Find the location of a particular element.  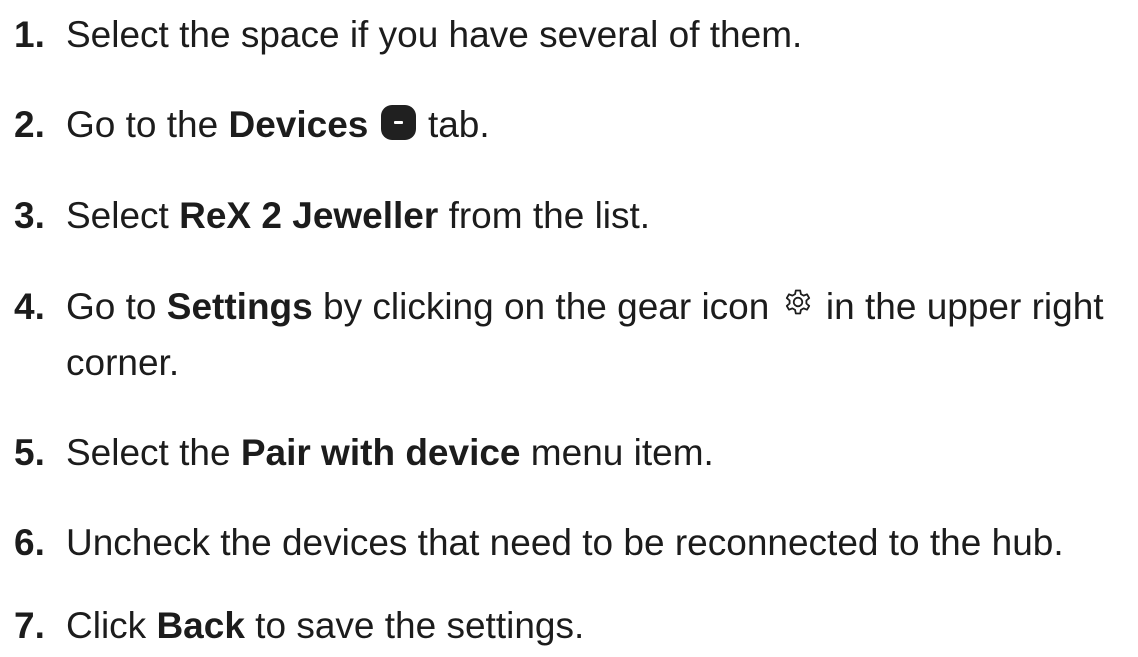

gear-icon is located at coordinates (798, 302).